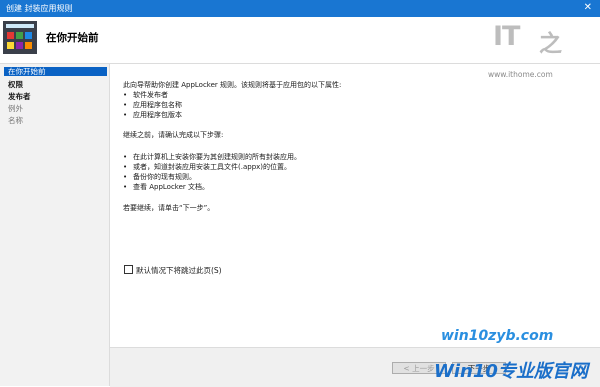  Describe the element at coordinates (300, 8) in the screenshot. I see `window-titlebar: 创建 封装应用规则 ✕` at that location.